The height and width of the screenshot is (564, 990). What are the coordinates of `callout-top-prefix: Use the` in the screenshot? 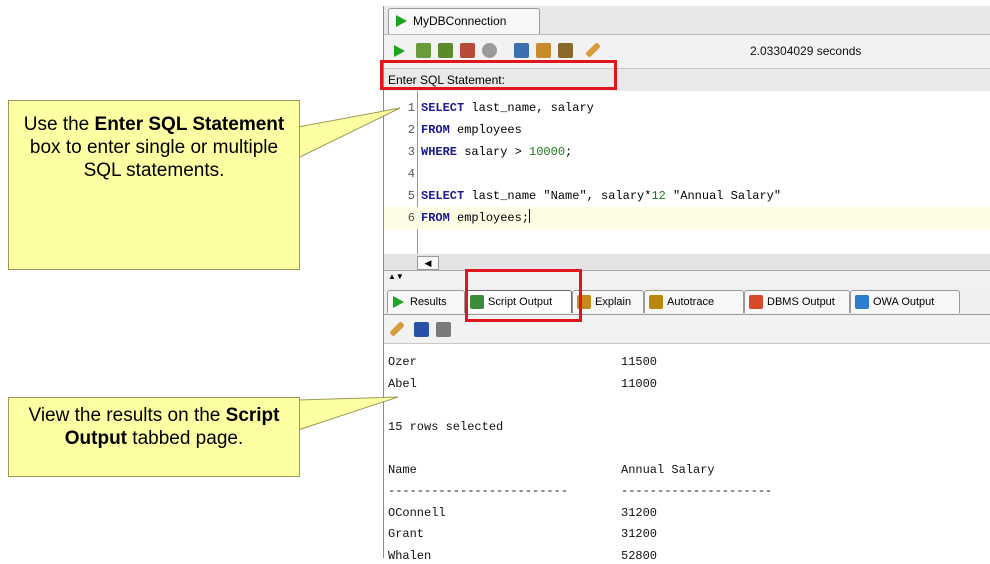 It's located at (59, 124).